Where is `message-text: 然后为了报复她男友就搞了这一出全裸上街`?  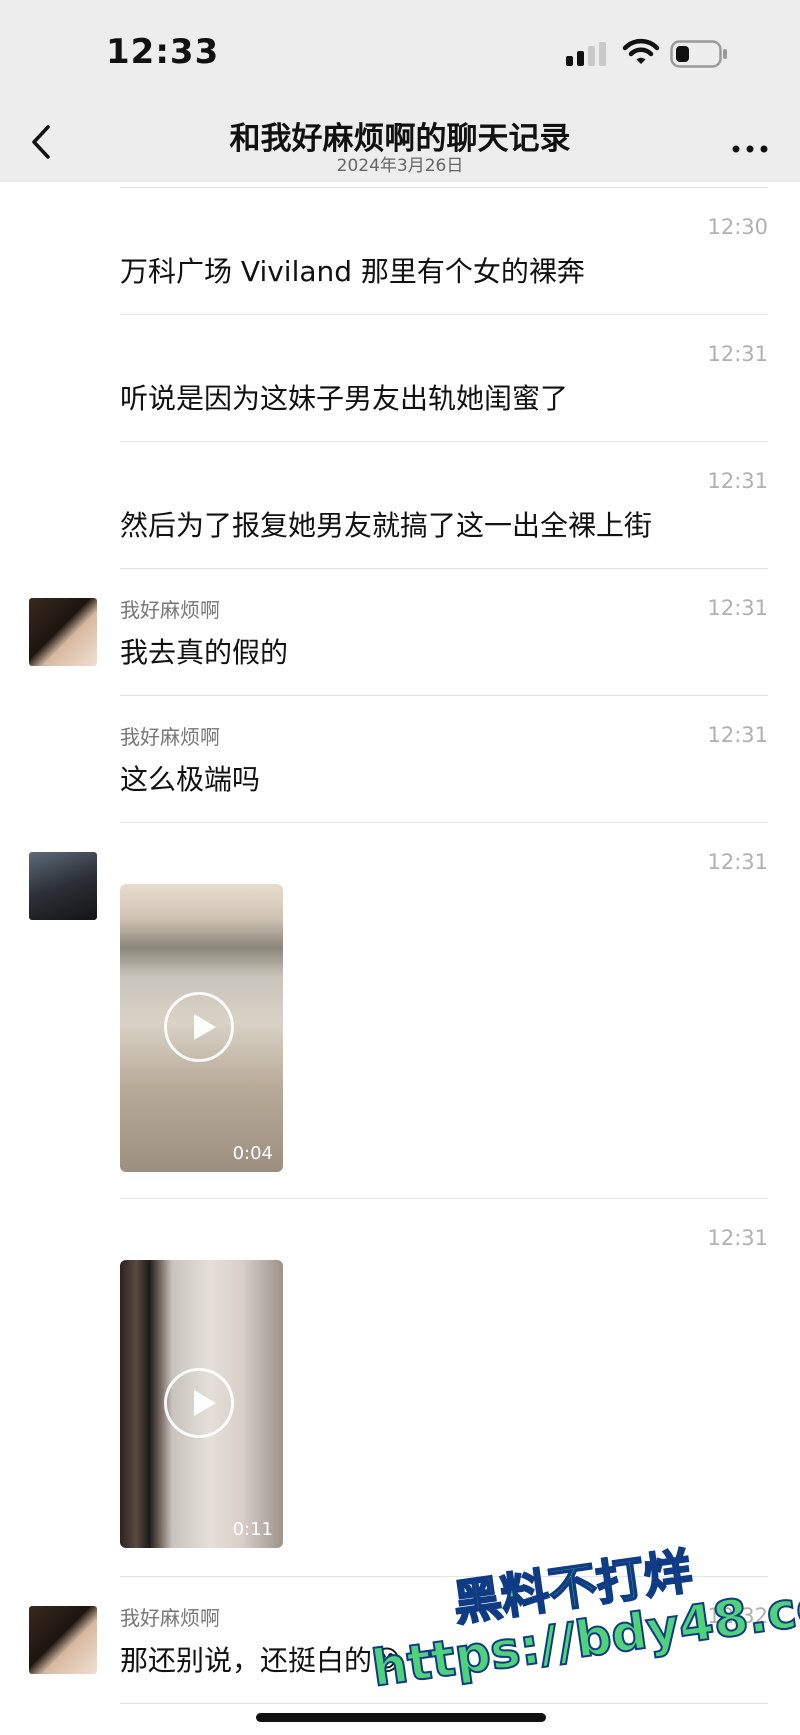 message-text: 然后为了报复她男友就搞了这一出全裸上街 is located at coordinates (386, 524).